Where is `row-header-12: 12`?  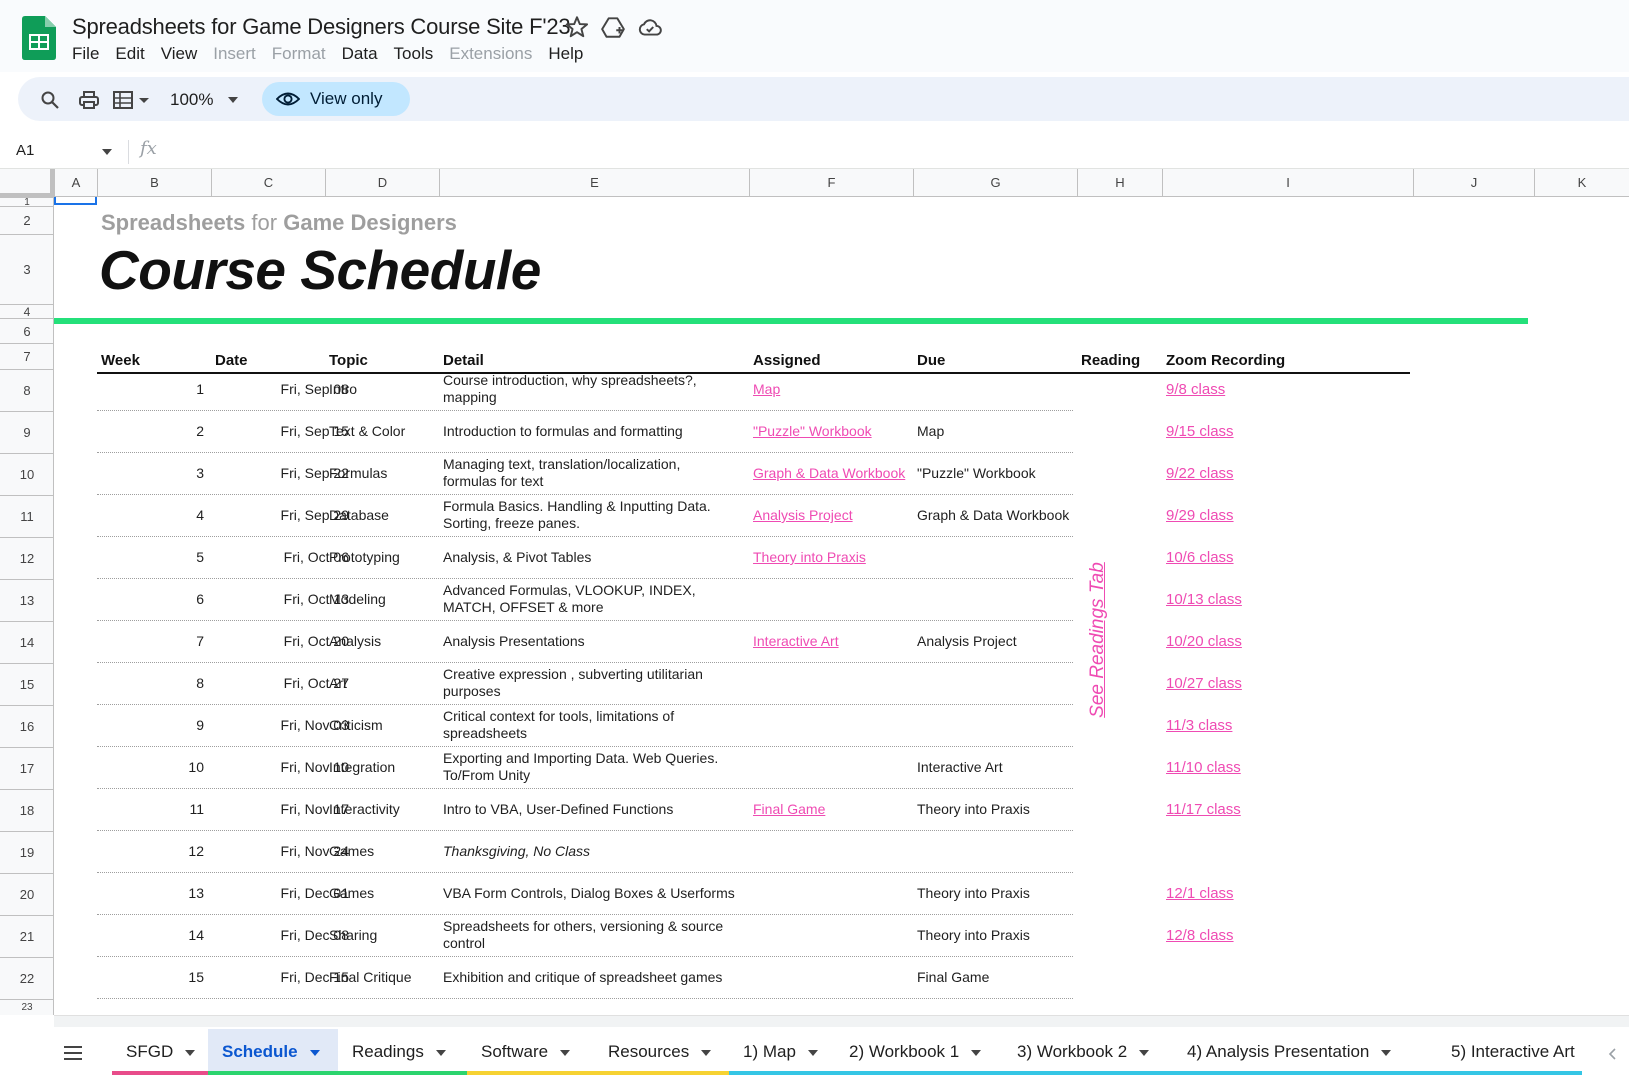
row-header-12: 12 is located at coordinates (27, 558).